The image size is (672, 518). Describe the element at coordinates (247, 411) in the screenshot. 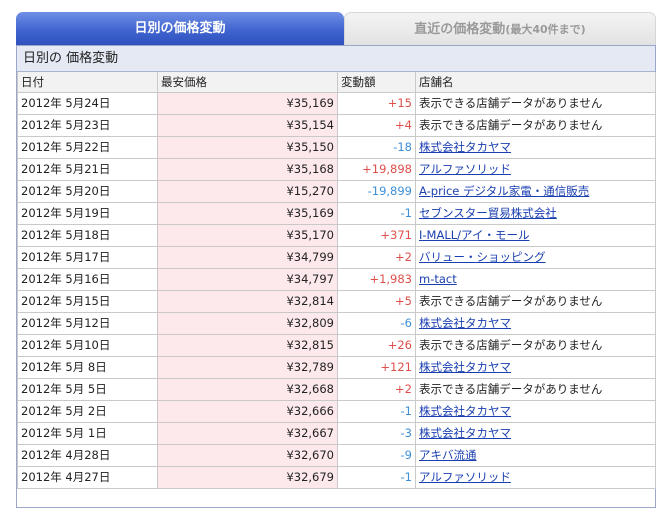

I see `cell-lowest-price: ¥32,666` at that location.